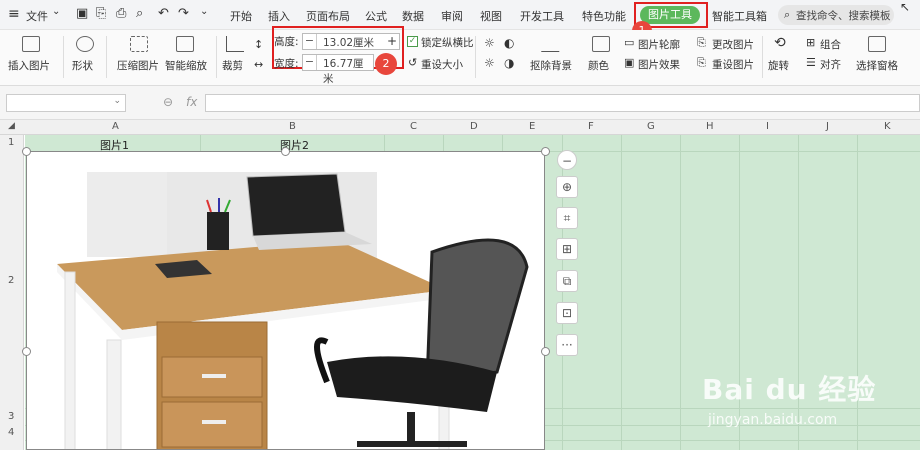 Image resolution: width=920 pixels, height=450 pixels. Describe the element at coordinates (412, 62) in the screenshot. I see `reset-size-icon: ↺` at that location.